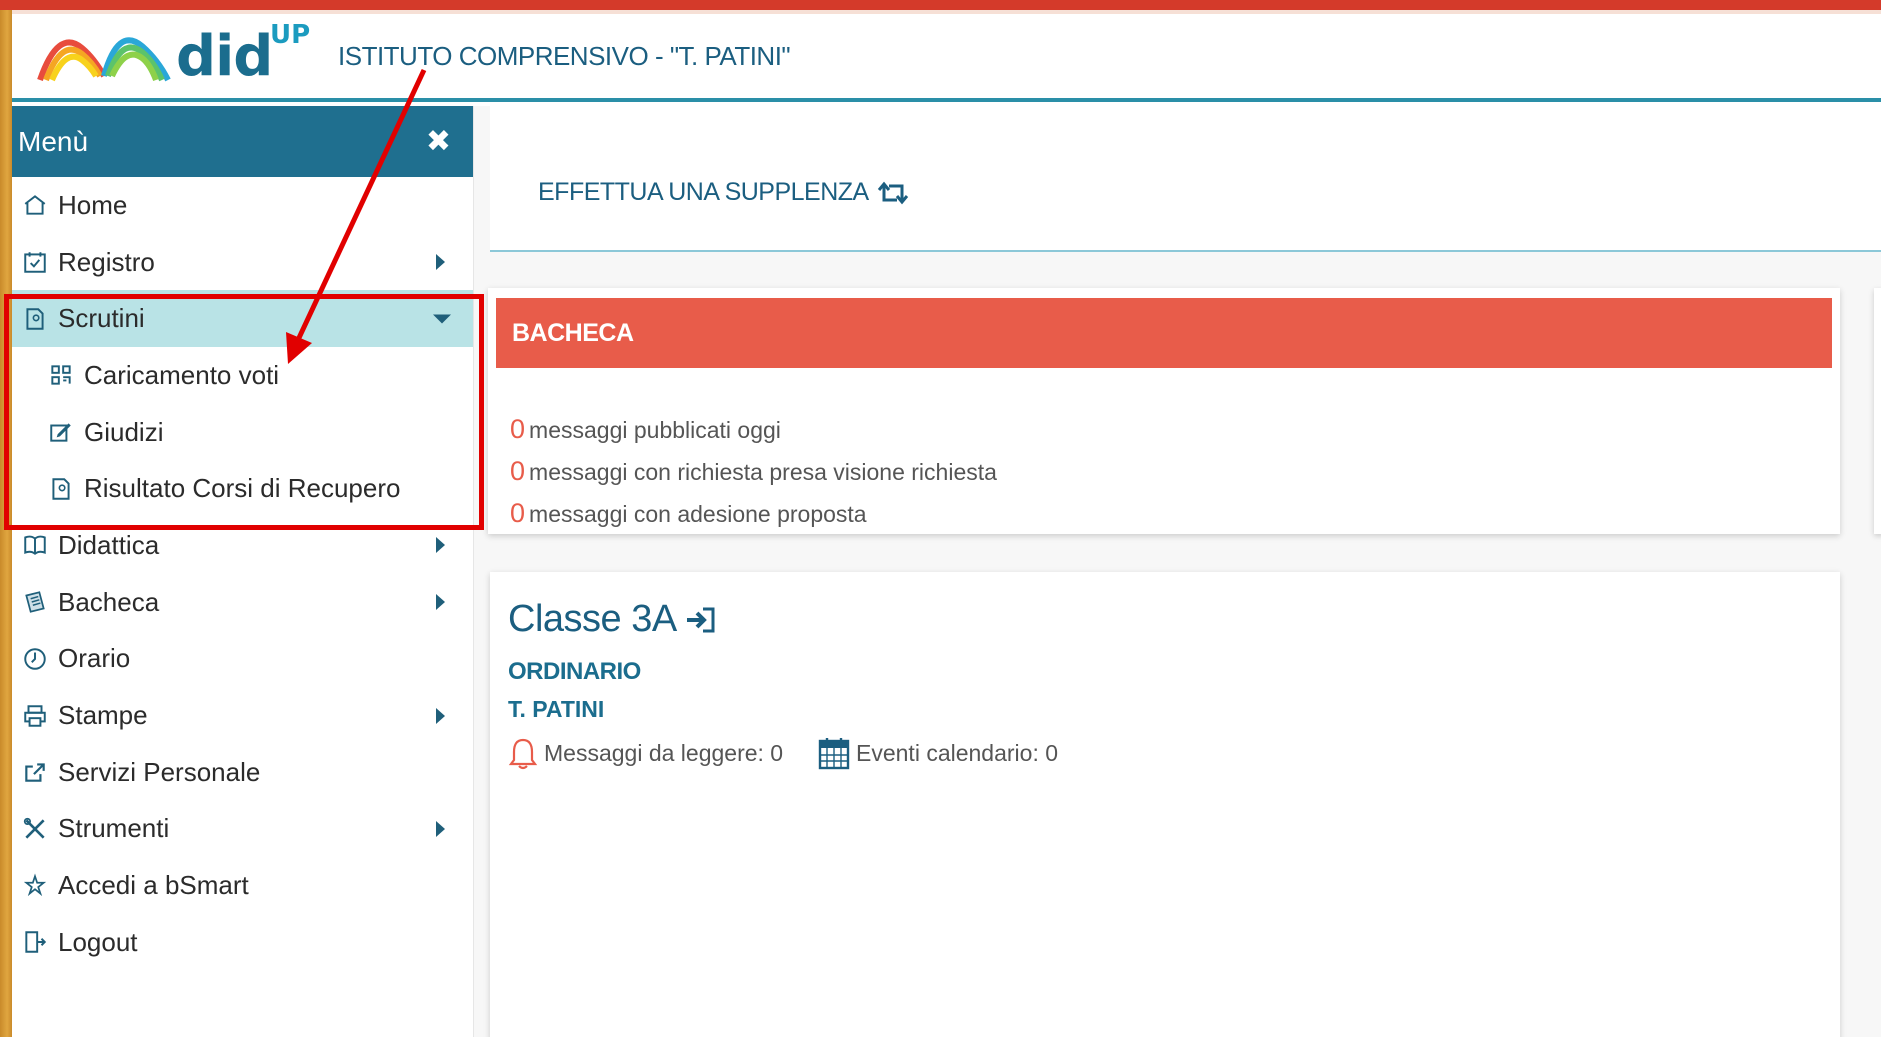 Image resolution: width=1881 pixels, height=1037 pixels. I want to click on effettua-supplenza-link: EFFETTUA UNA SUPPLENZA, so click(724, 192).